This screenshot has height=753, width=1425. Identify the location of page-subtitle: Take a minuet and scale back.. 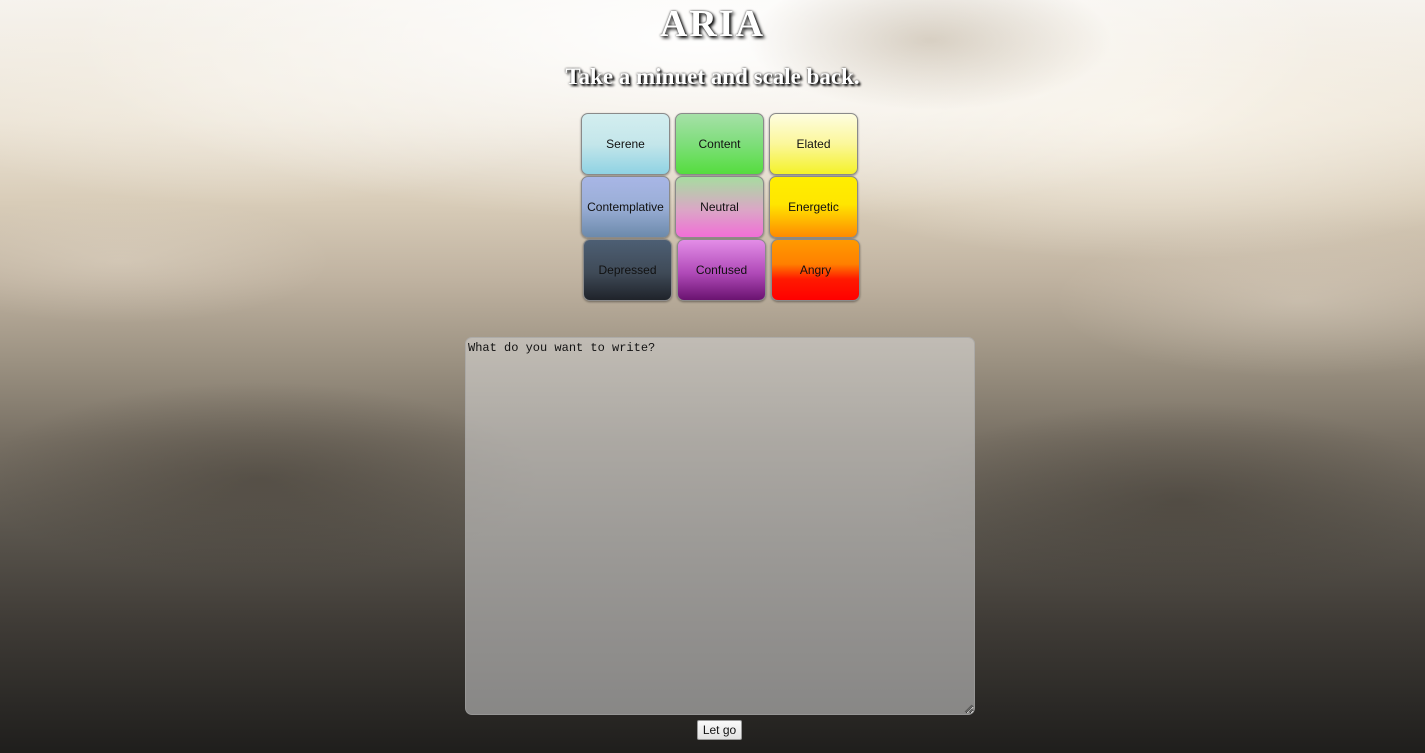
(712, 76).